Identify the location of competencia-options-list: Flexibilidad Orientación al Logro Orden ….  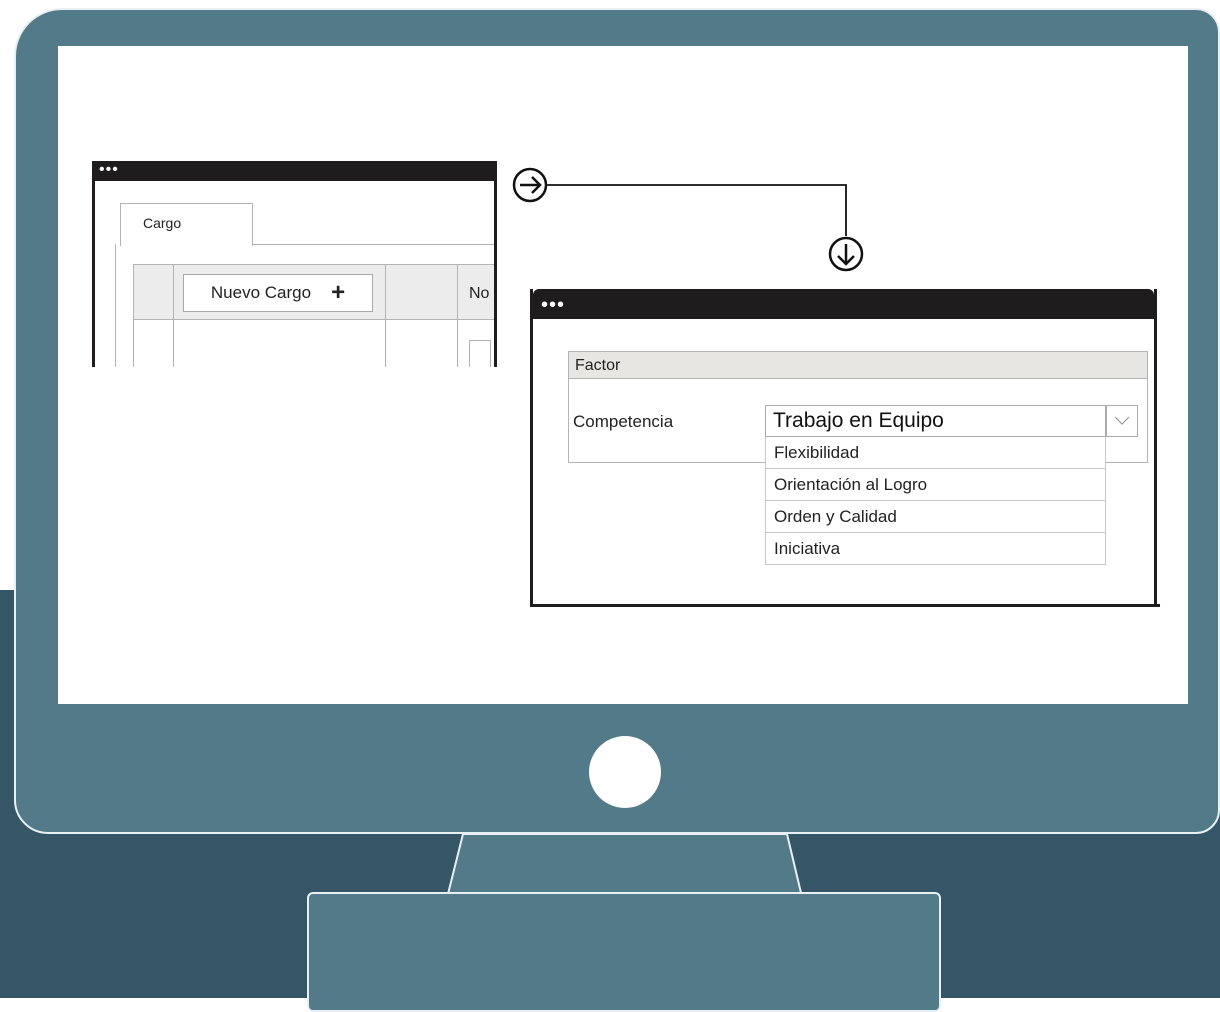
(935, 501).